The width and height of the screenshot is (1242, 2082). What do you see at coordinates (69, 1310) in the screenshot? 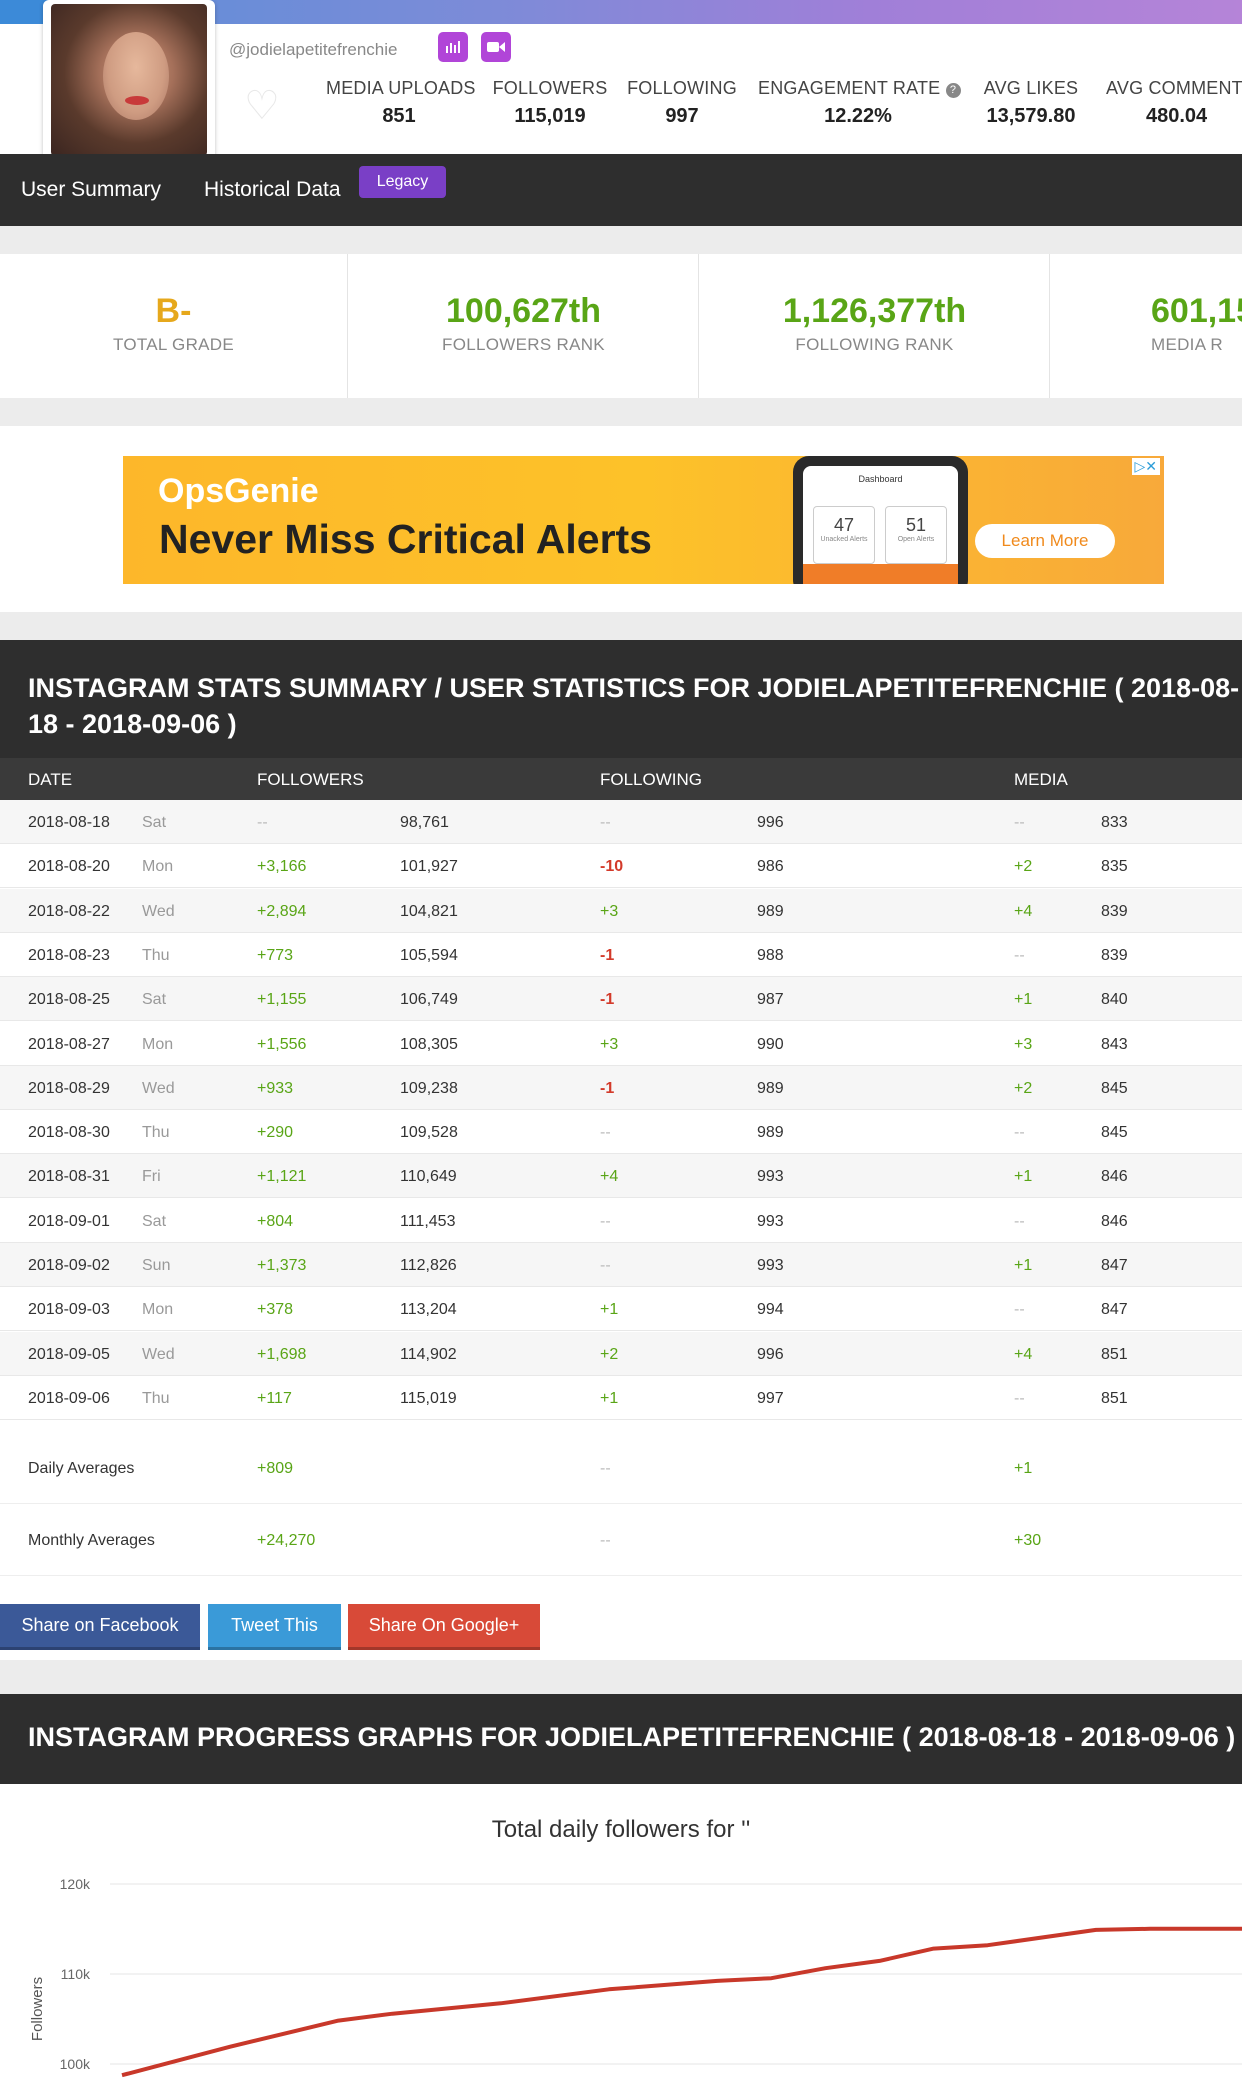
I see `cell-date: 2018-09-03` at bounding box center [69, 1310].